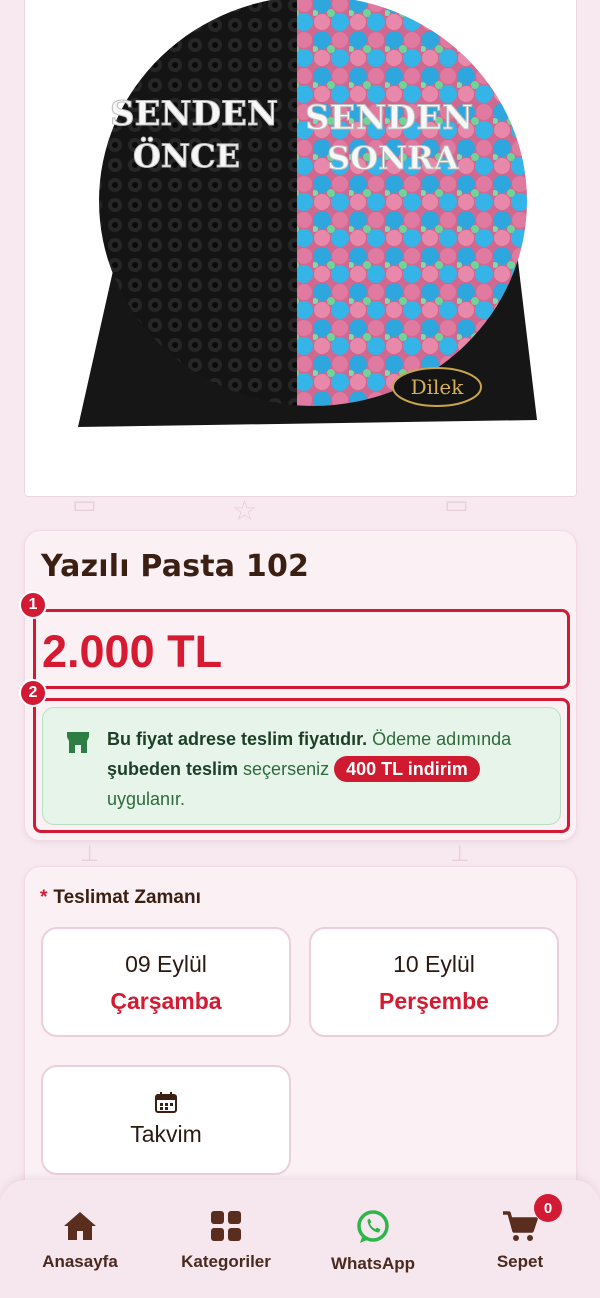 The width and height of the screenshot is (600, 1298). What do you see at coordinates (166, 982) in the screenshot?
I see `delivery-date-option: 09 Eylül Çarşamba` at bounding box center [166, 982].